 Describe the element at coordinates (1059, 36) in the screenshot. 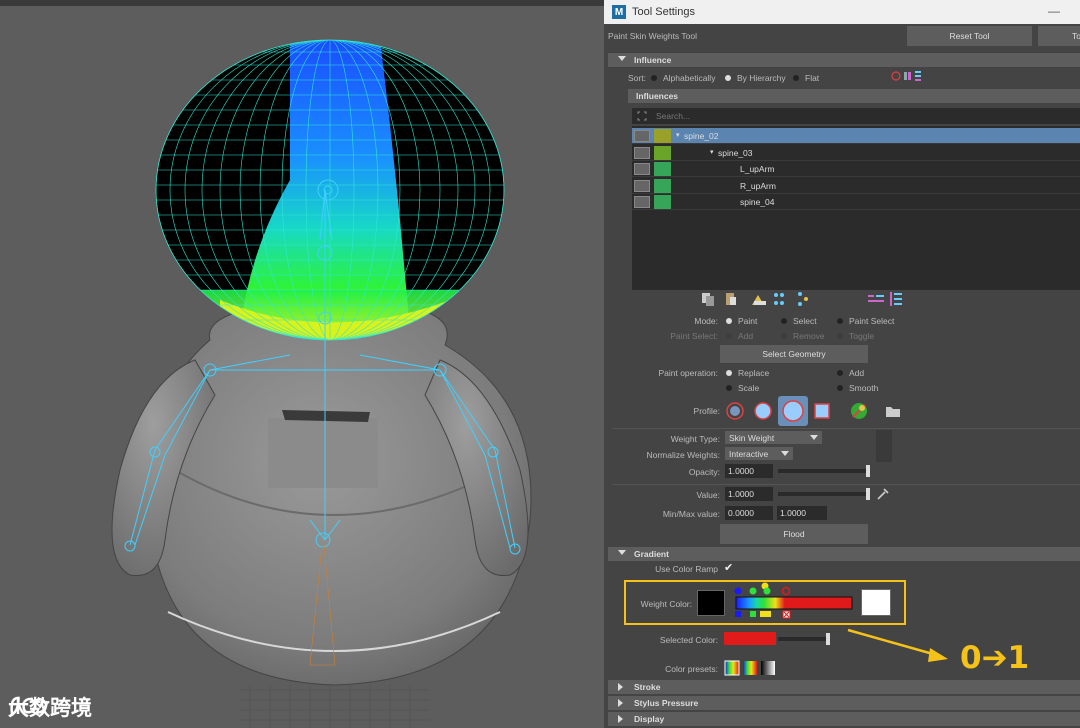

I see `tool-help-button: To` at that location.